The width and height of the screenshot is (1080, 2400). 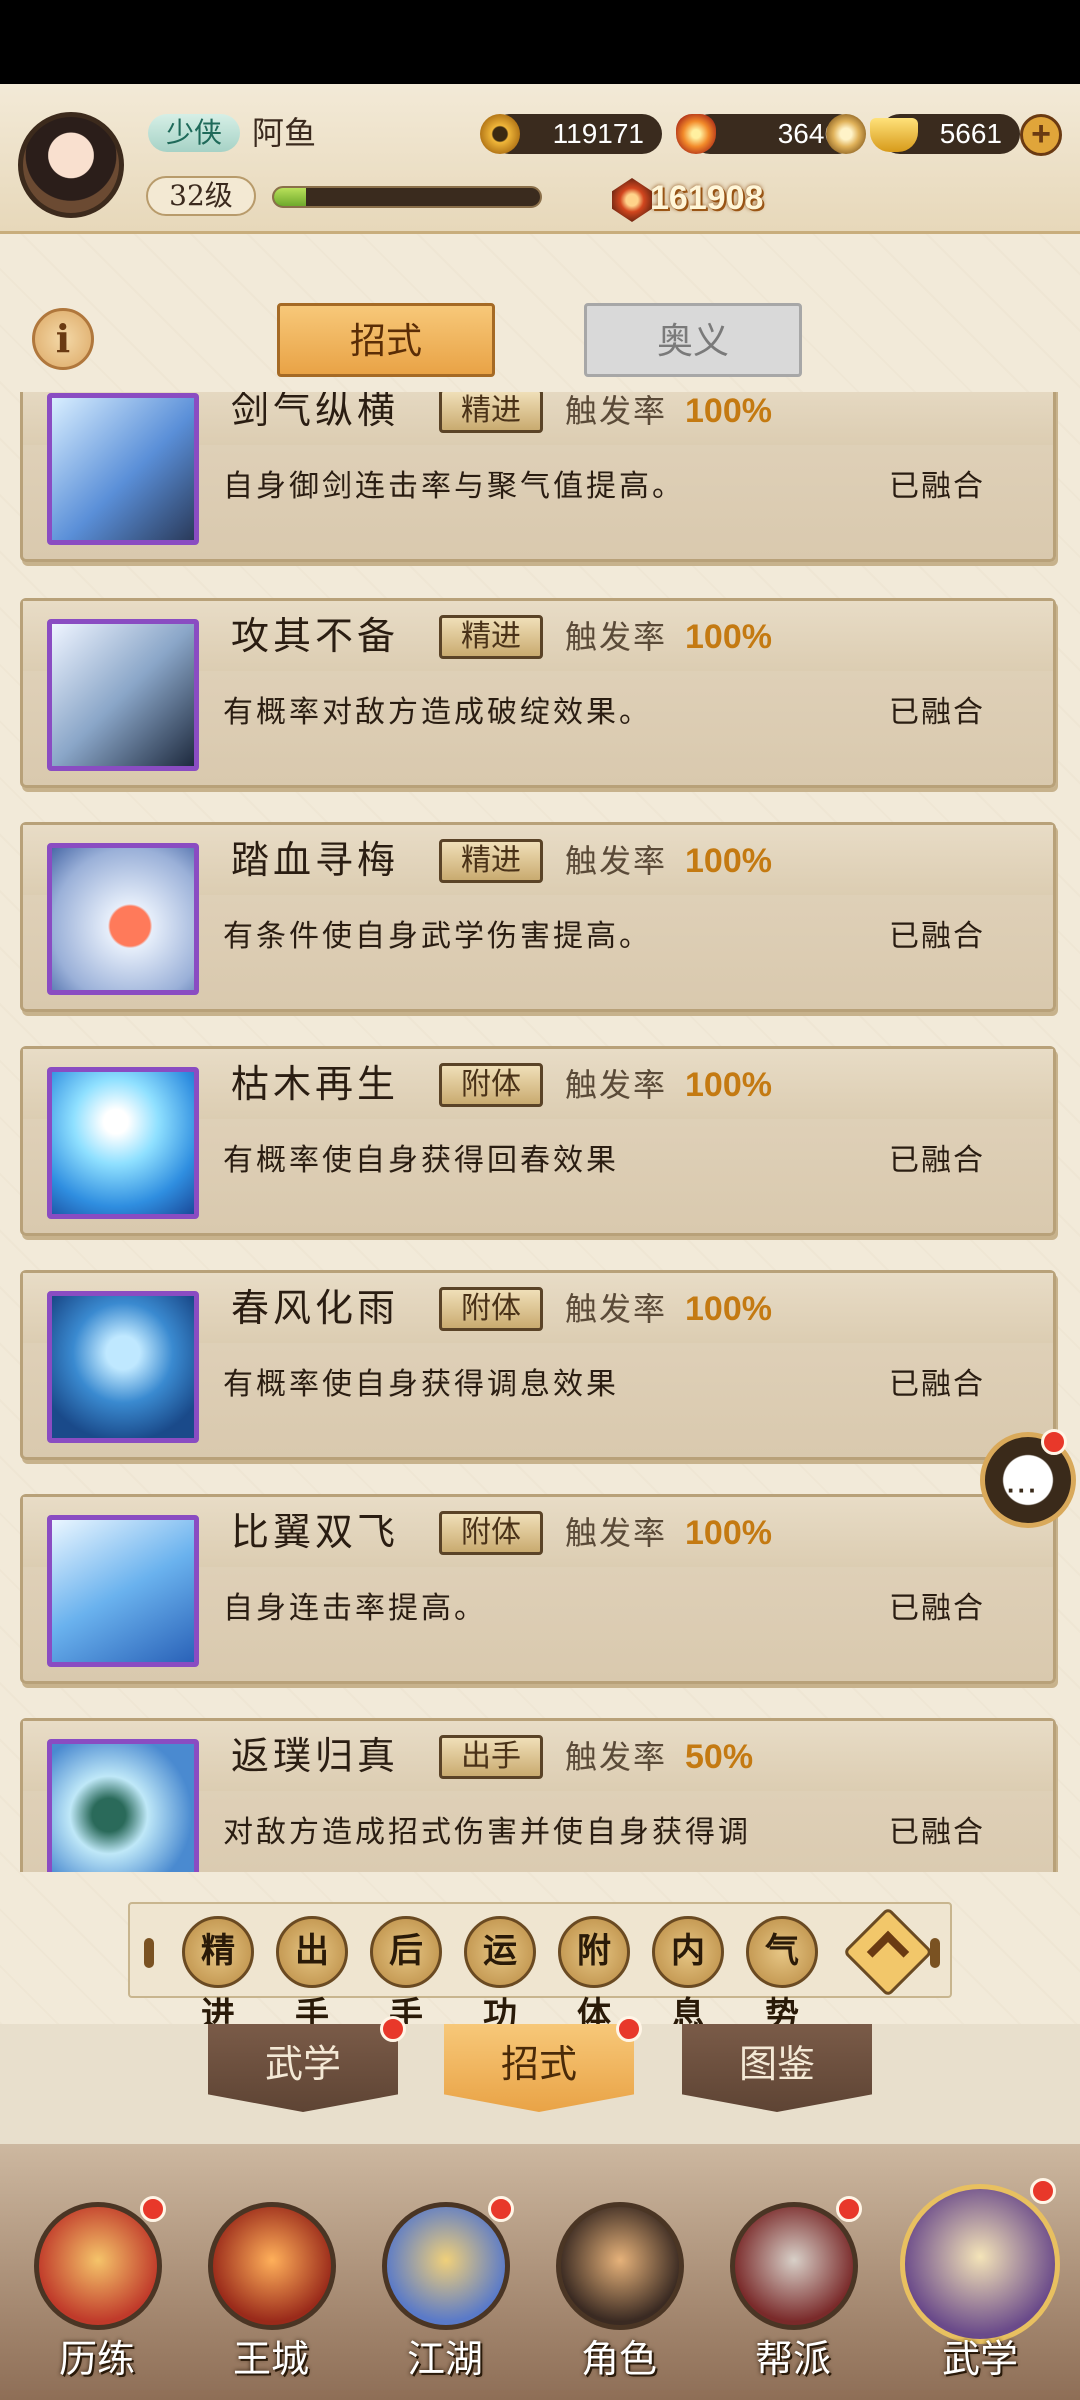 I want to click on chat-button: ···, so click(x=1028, y=1478).